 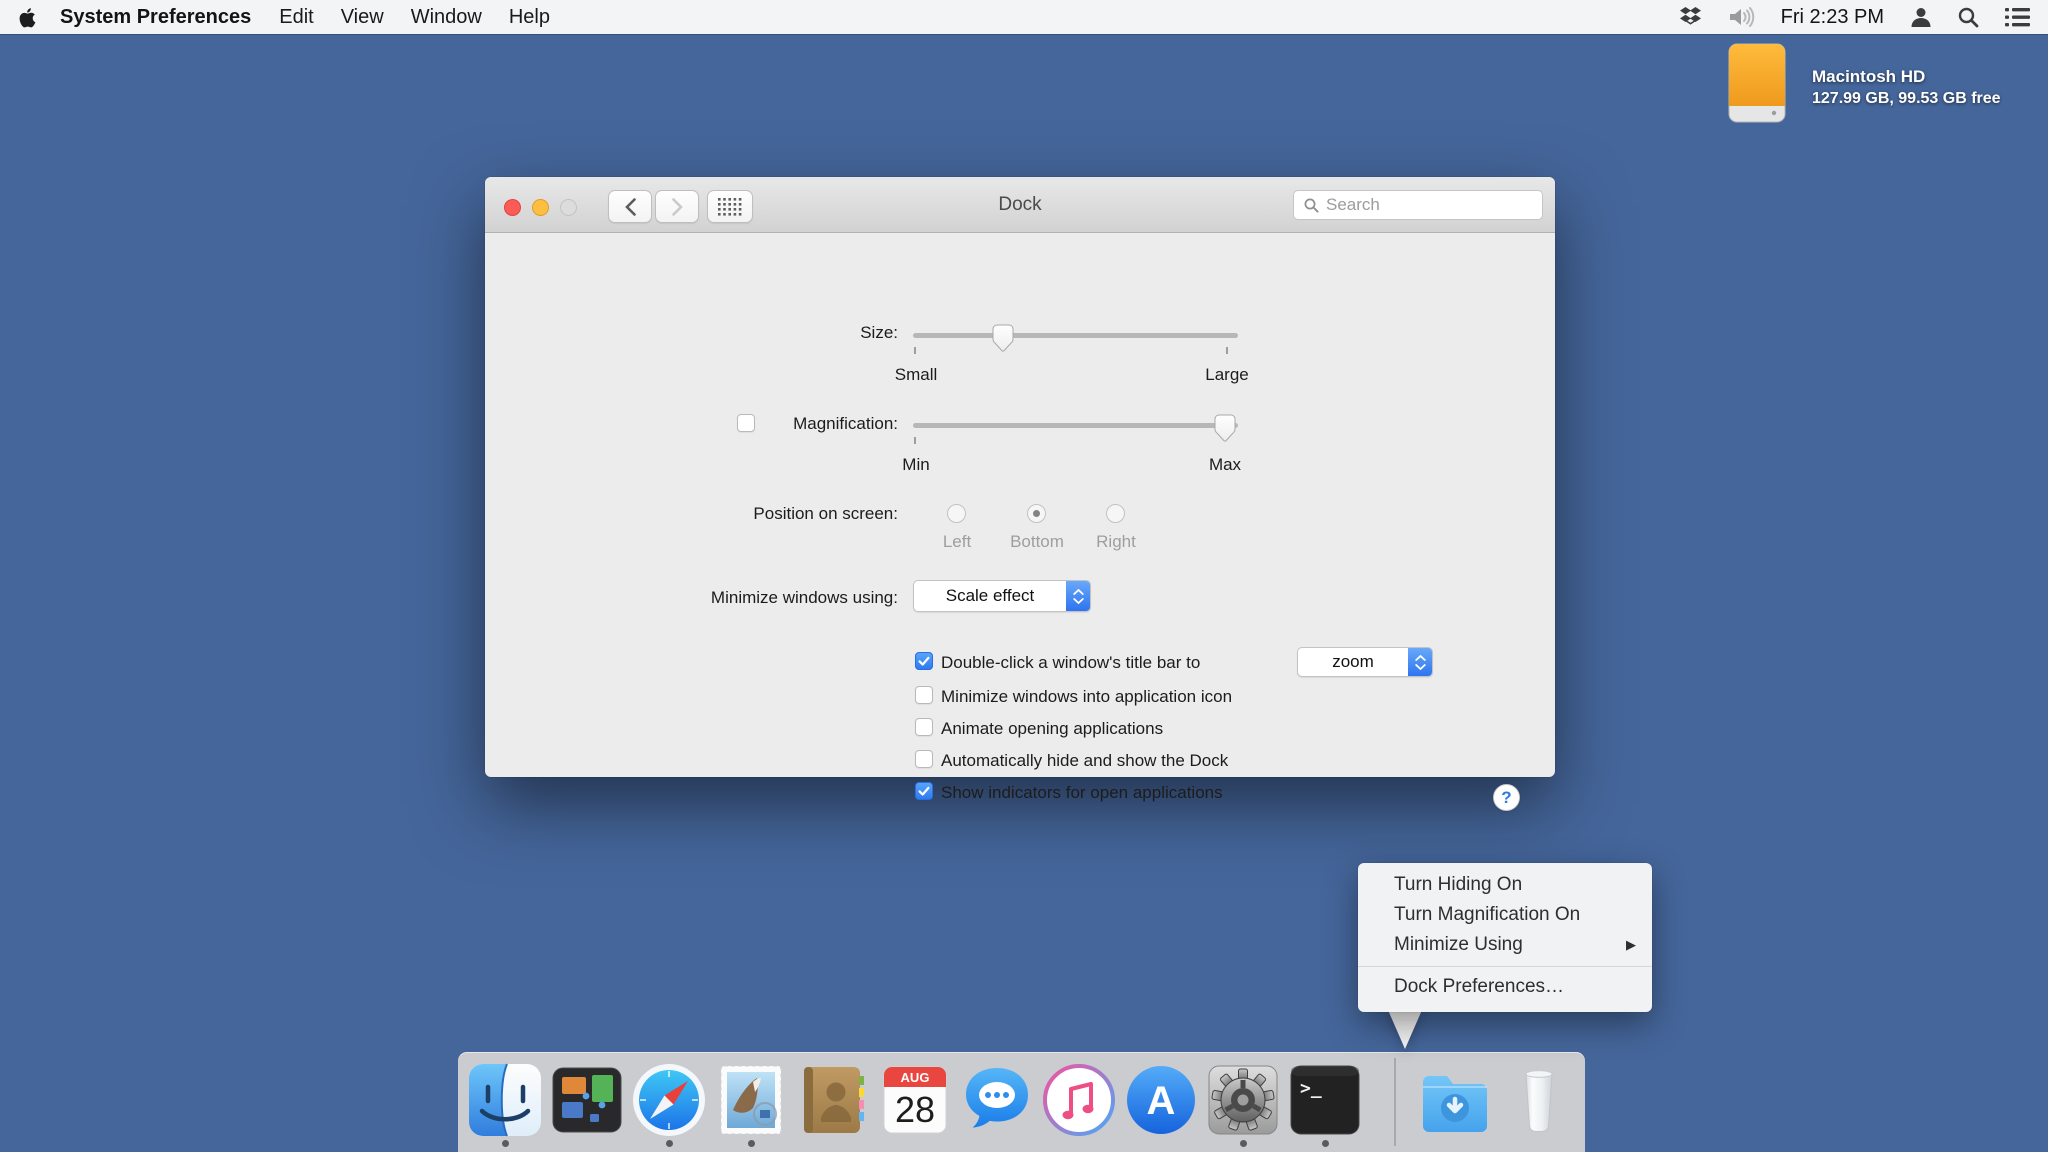 What do you see at coordinates (1690, 17) in the screenshot?
I see `dropbox-icon` at bounding box center [1690, 17].